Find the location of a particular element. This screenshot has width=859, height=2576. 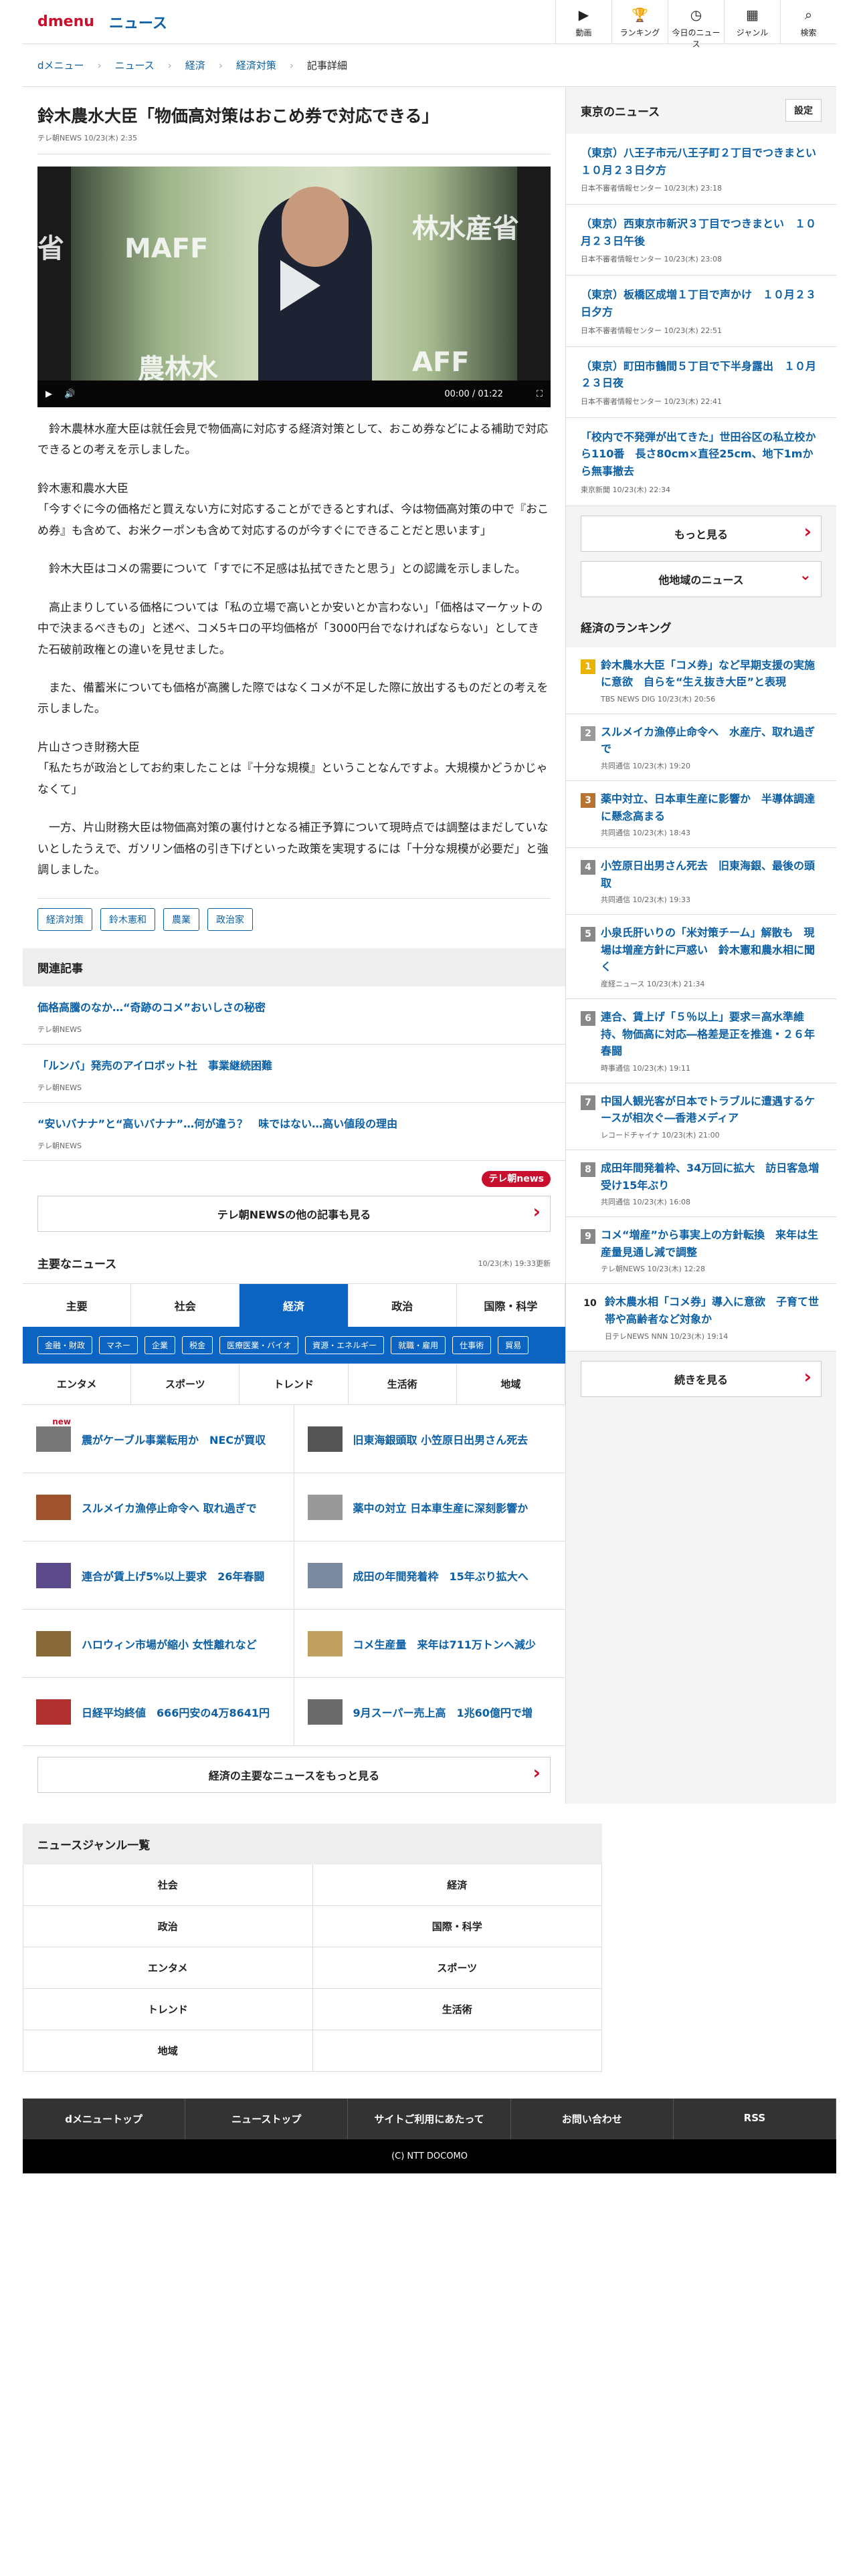

tab2-0: エンタメ is located at coordinates (77, 1384).